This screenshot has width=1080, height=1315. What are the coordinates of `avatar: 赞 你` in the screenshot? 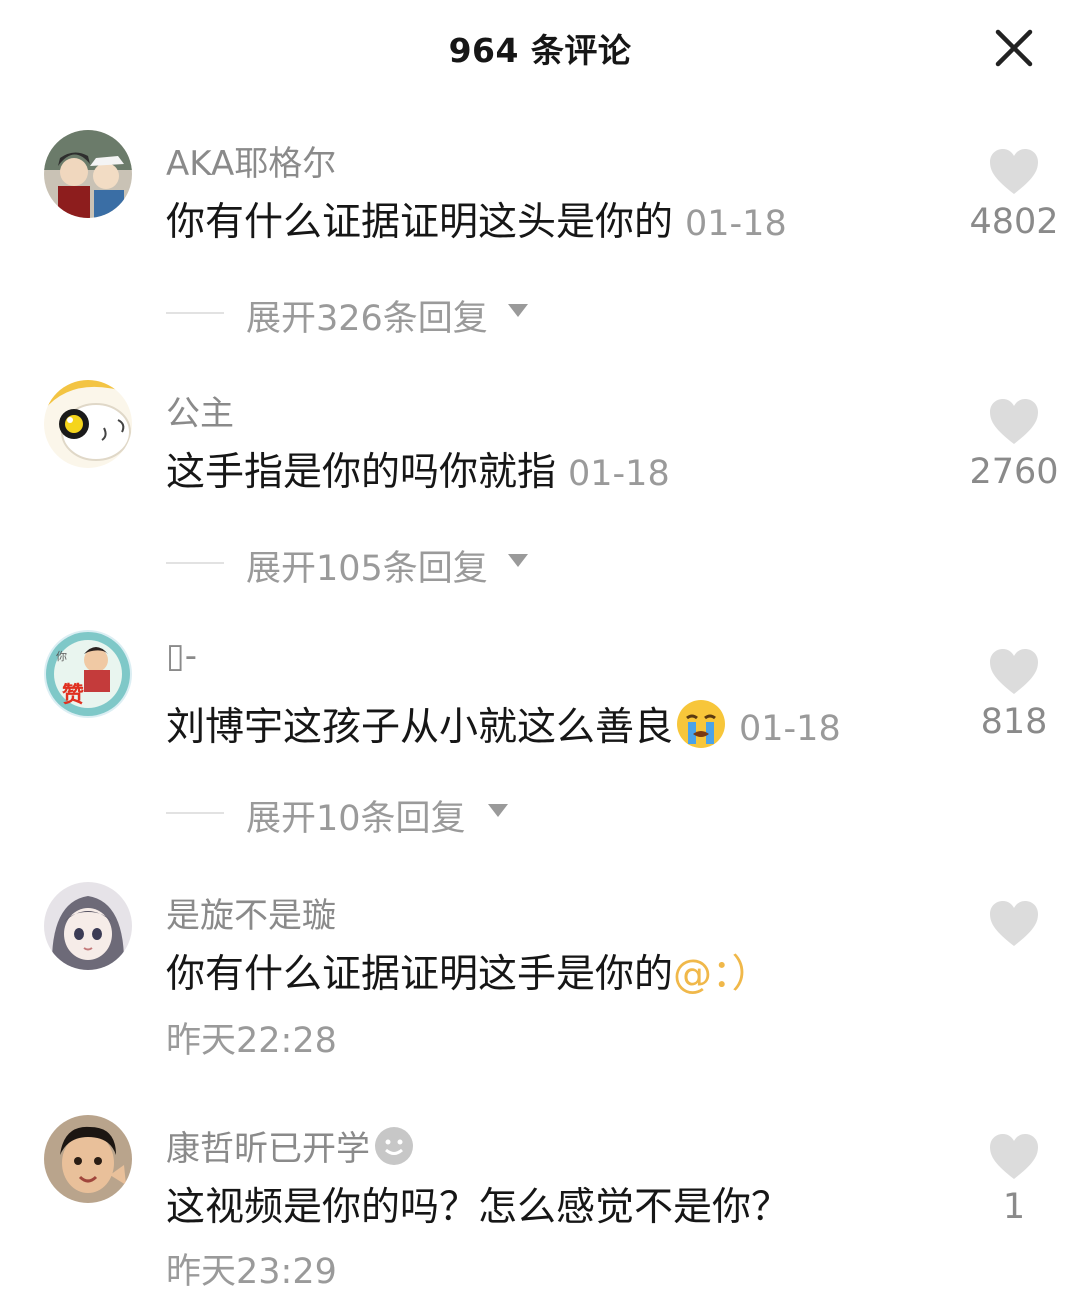 It's located at (88, 674).